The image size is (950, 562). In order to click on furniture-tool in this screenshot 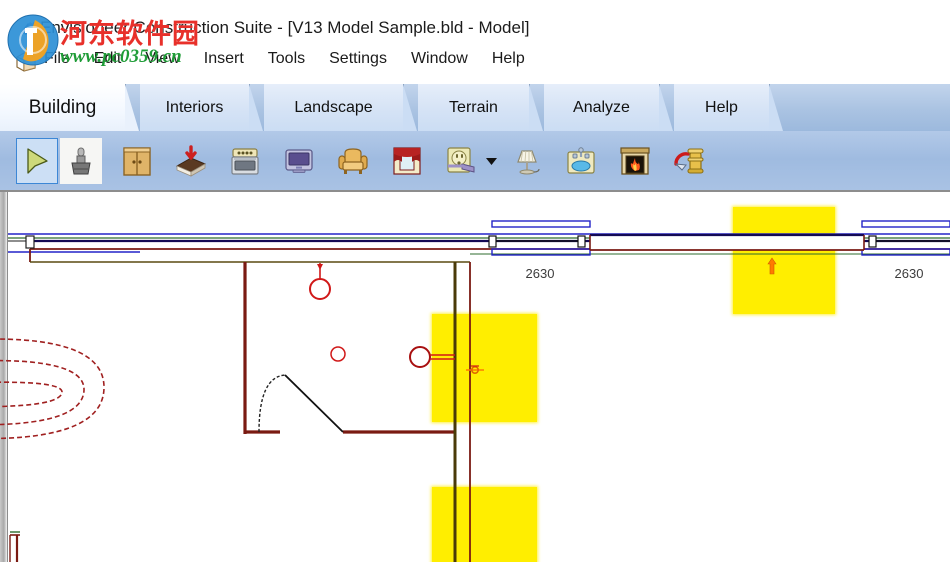, I will do `click(353, 161)`.